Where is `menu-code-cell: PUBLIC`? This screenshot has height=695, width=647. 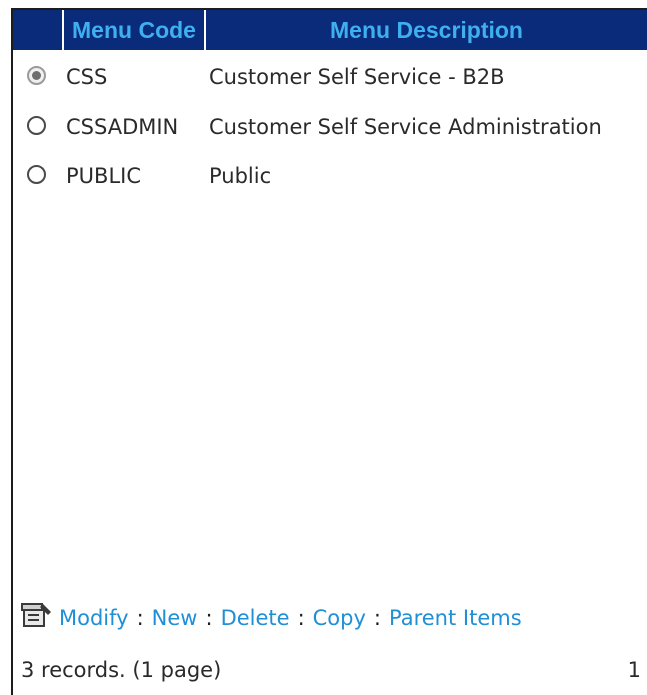
menu-code-cell: PUBLIC is located at coordinates (103, 176).